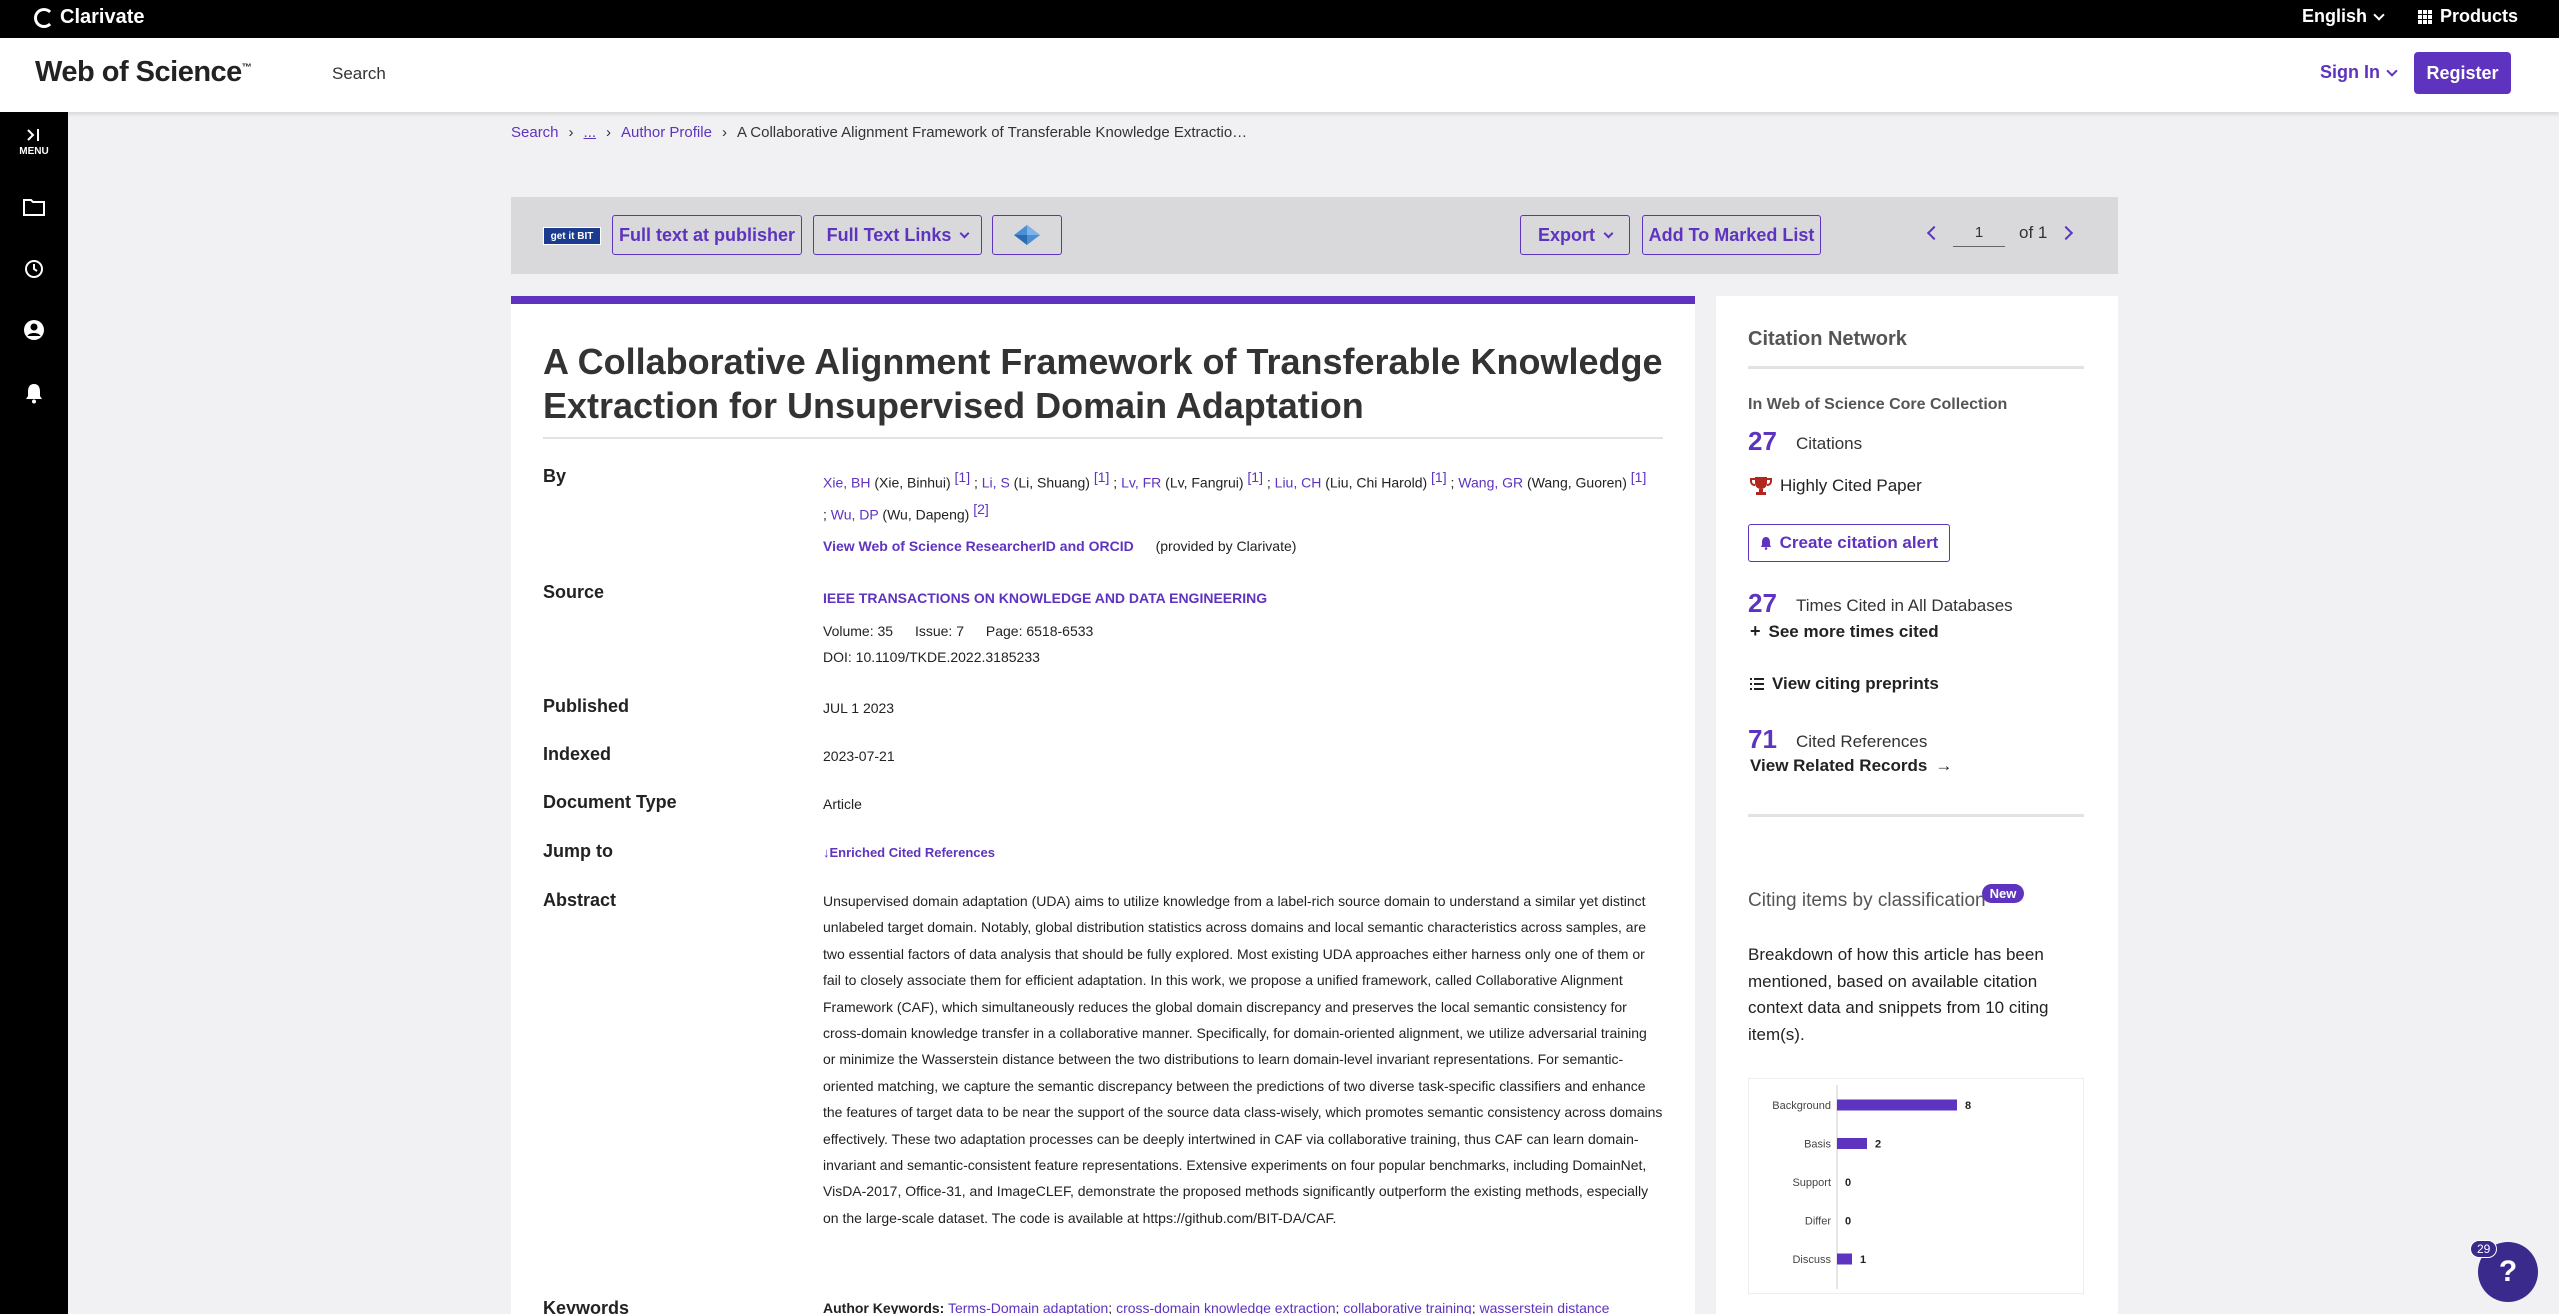  What do you see at coordinates (897, 235) in the screenshot?
I see `full-text-links-button: Full Text Links` at bounding box center [897, 235].